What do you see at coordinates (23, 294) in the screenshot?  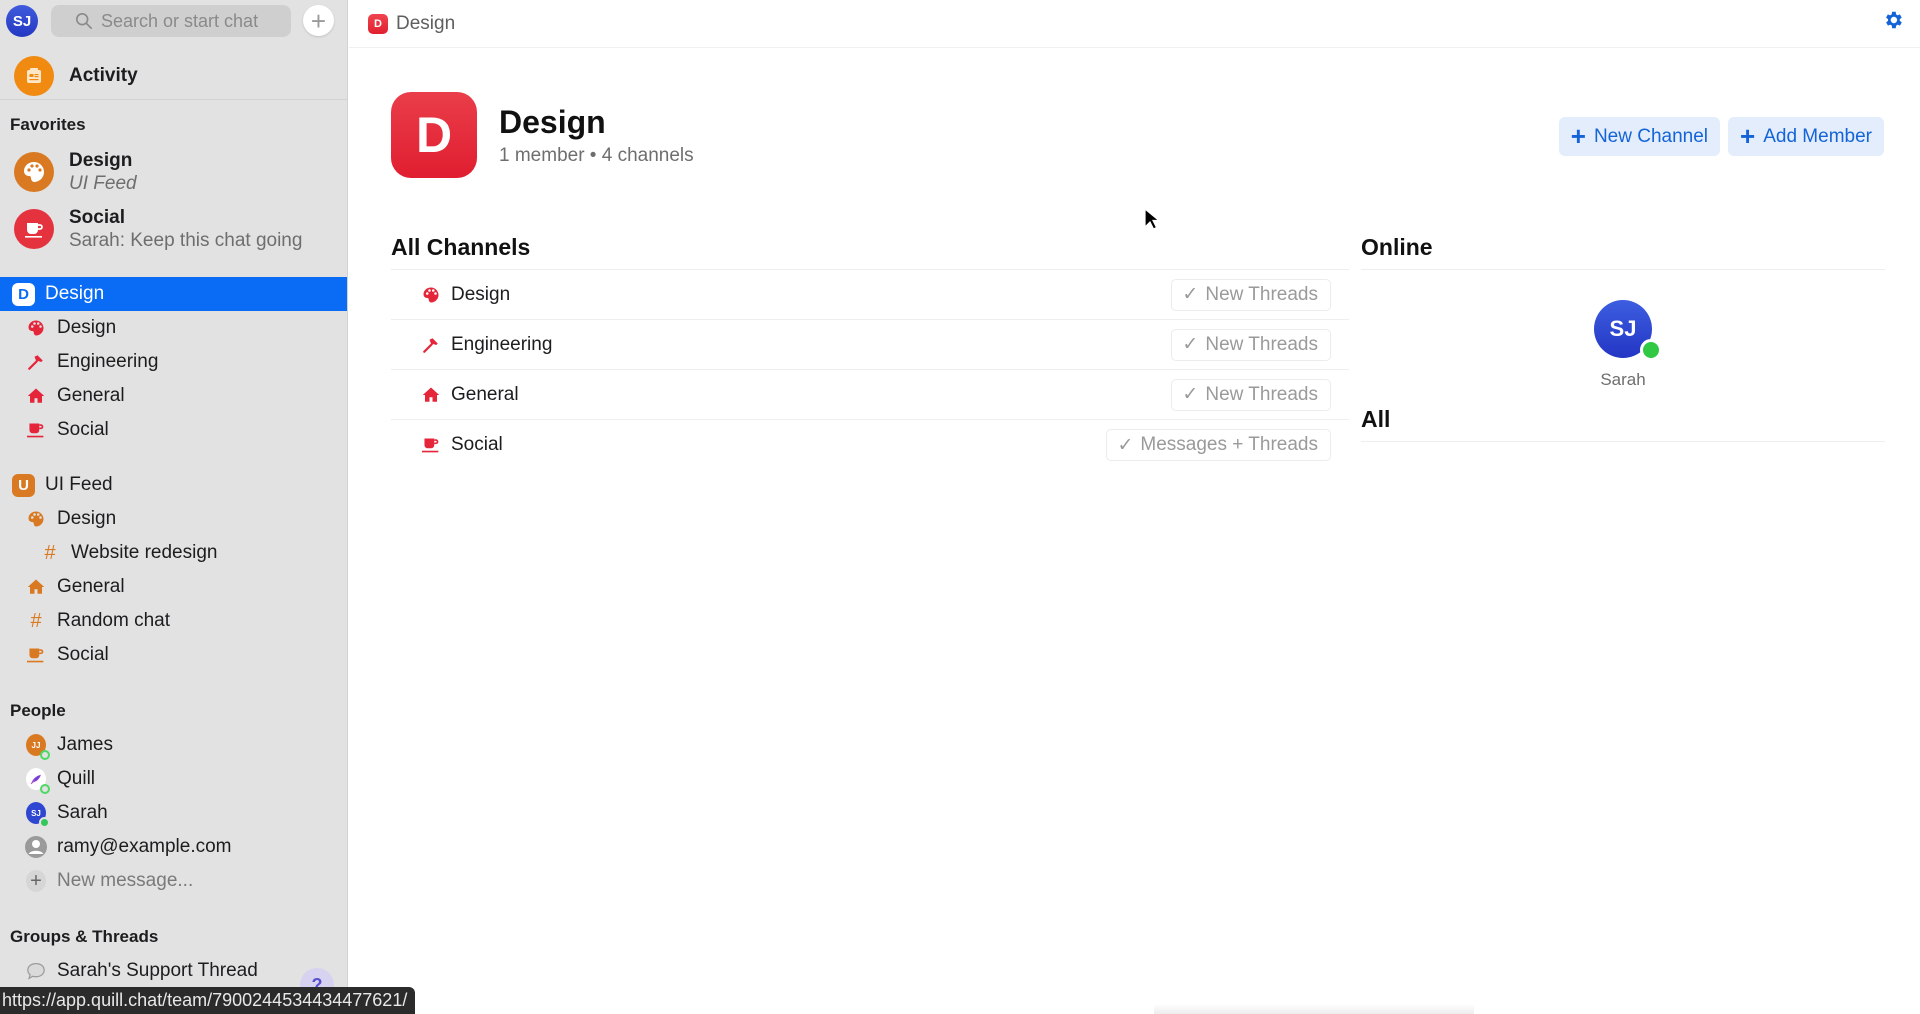 I see `team-badge: D` at bounding box center [23, 294].